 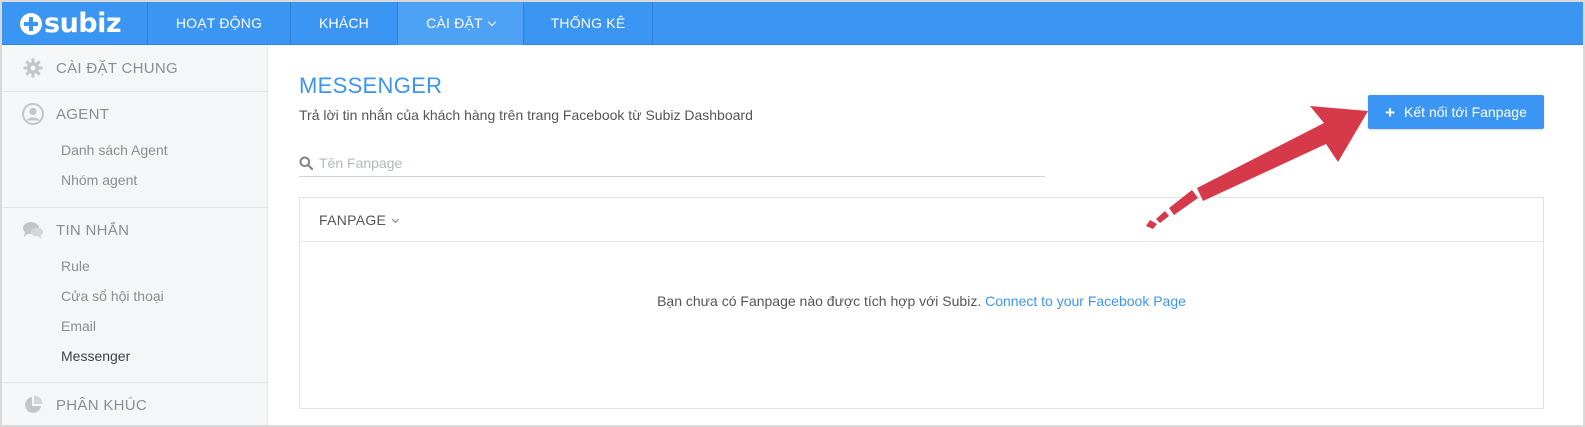 I want to click on nav-item-label: HOẠT ĐỘNG, so click(x=219, y=23).